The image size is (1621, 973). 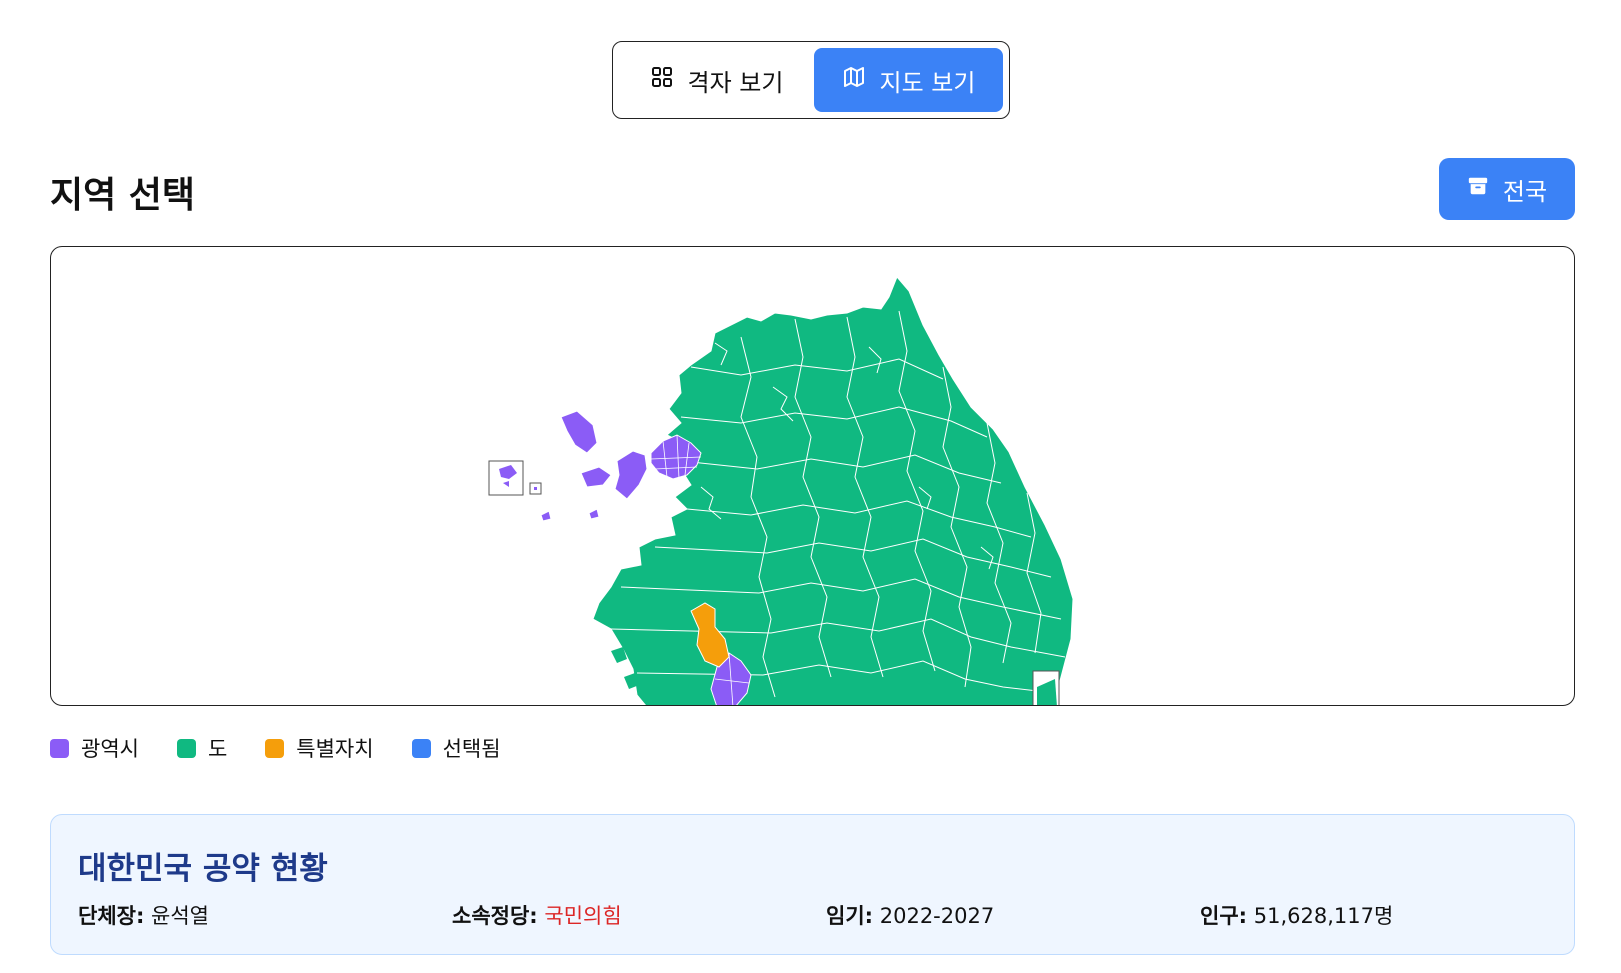 I want to click on legend-label: 광역시, so click(x=110, y=749).